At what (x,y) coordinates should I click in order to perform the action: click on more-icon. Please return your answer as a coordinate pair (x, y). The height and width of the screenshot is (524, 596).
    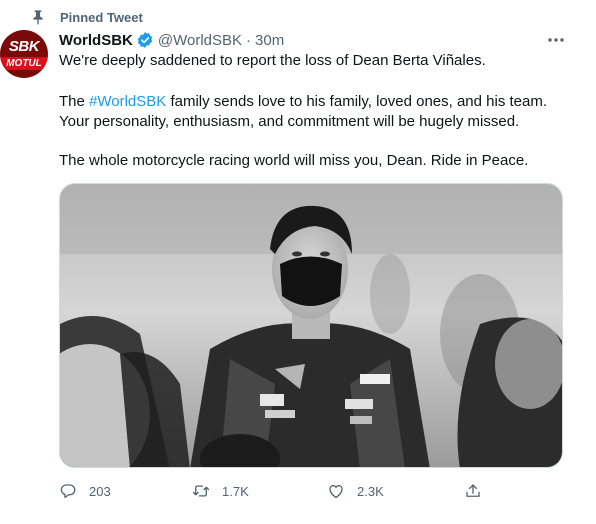
    Looking at the image, I should click on (556, 40).